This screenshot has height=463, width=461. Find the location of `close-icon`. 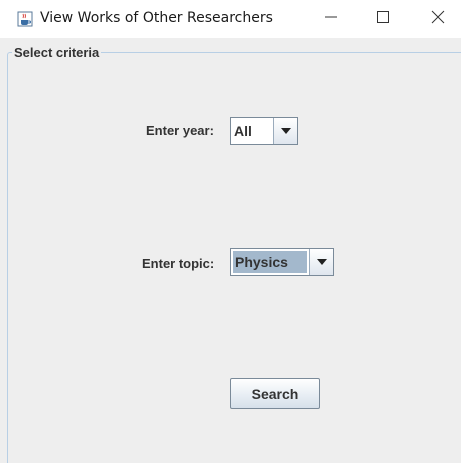

close-icon is located at coordinates (438, 19).